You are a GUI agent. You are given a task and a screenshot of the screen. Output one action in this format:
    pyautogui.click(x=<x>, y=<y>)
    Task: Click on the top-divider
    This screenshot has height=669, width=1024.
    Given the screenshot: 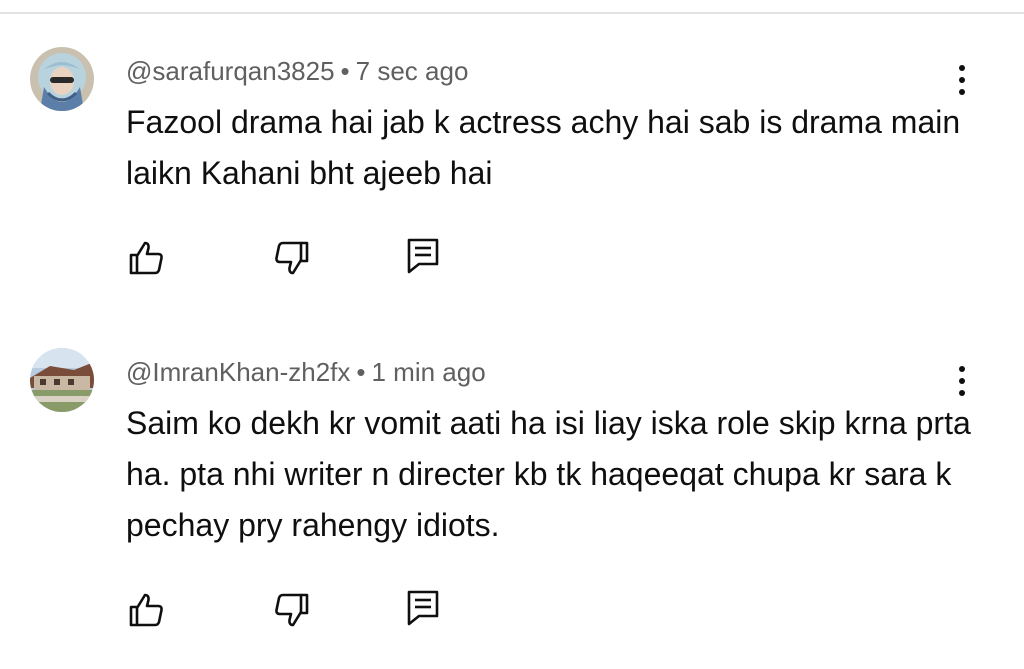 What is the action you would take?
    pyautogui.click(x=512, y=13)
    